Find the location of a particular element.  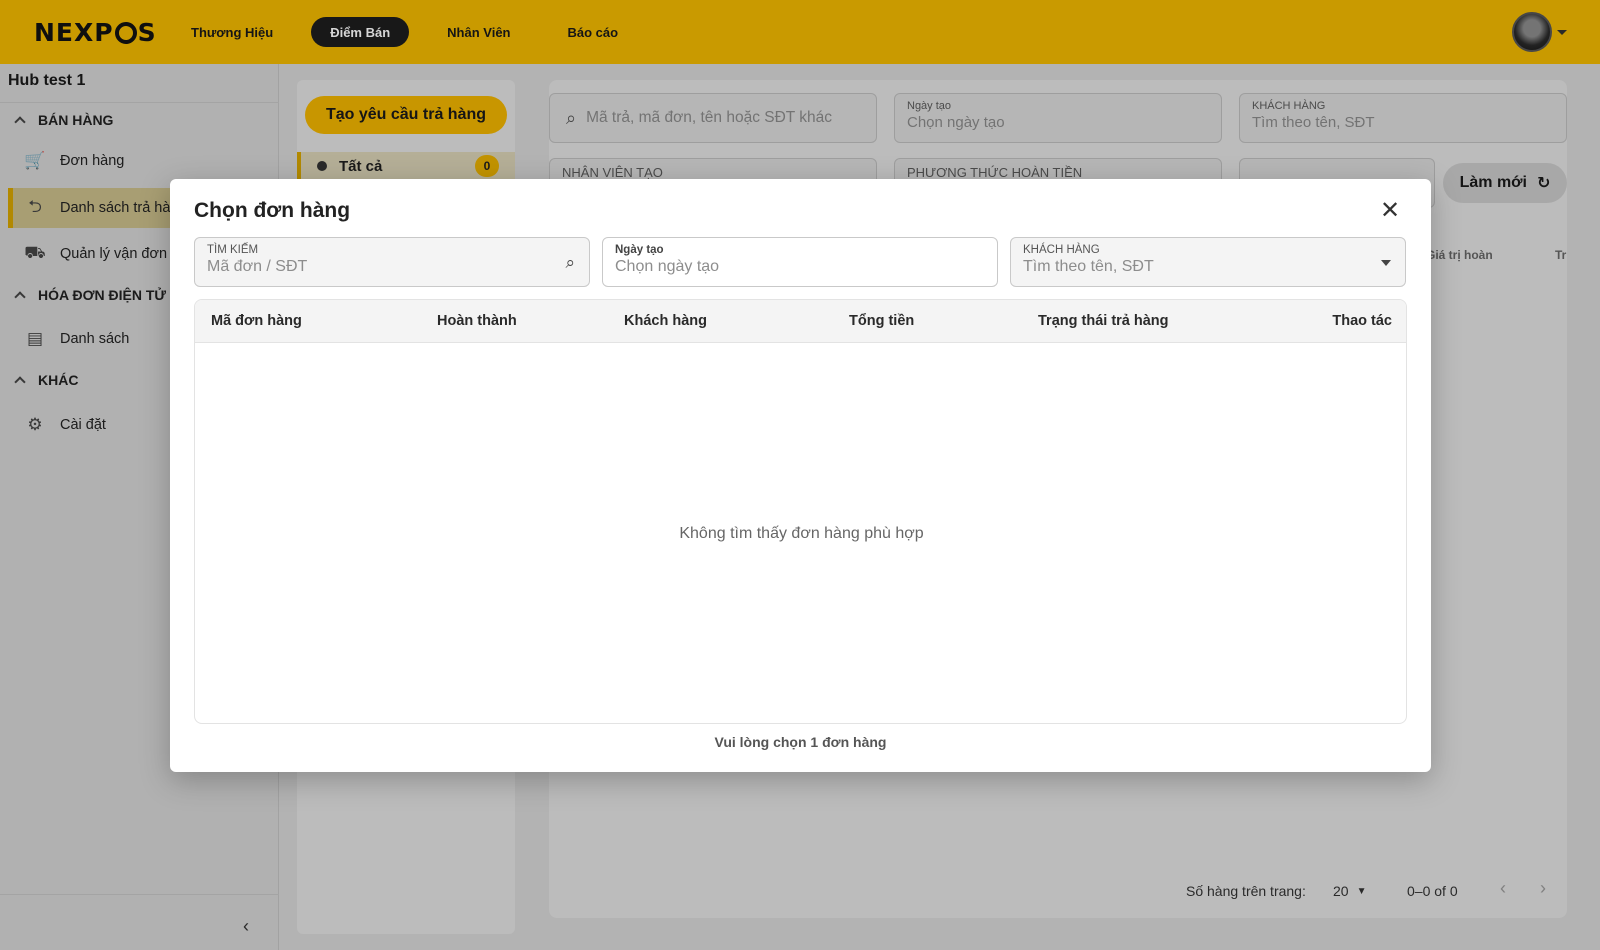

field-label: TÌM KIẾM is located at coordinates (233, 250).